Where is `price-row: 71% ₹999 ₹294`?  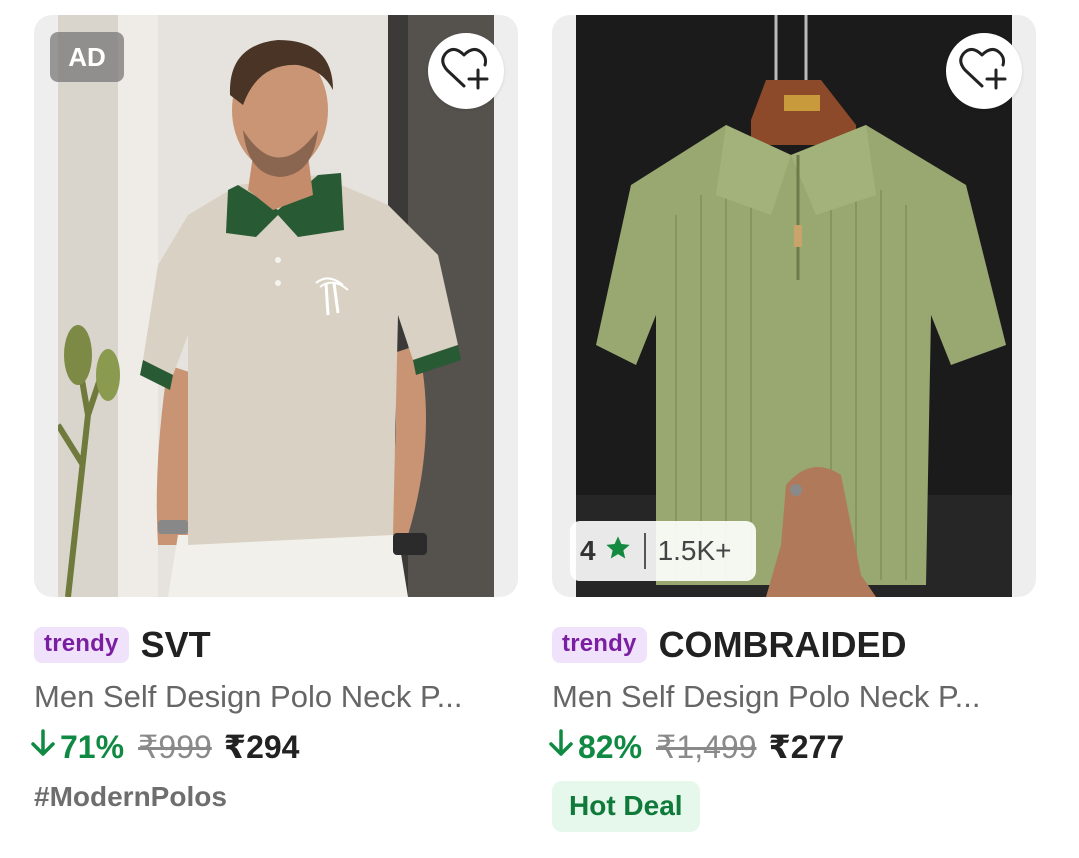 price-row: 71% ₹999 ₹294 is located at coordinates (274, 747).